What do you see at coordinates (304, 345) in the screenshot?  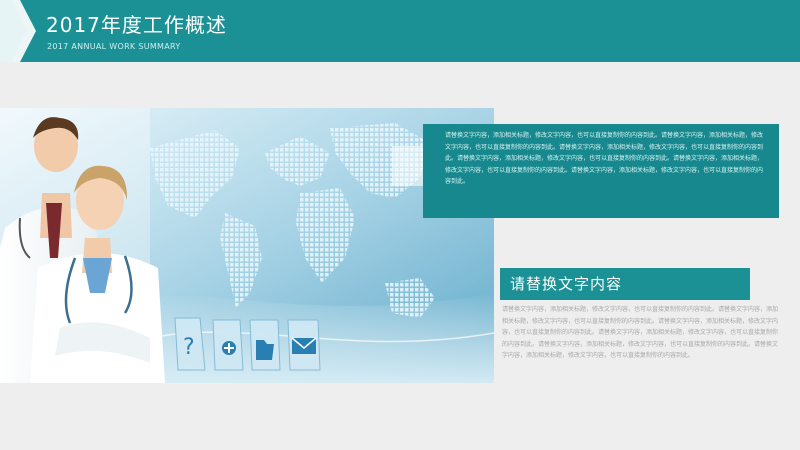 I see `mail-icon` at bounding box center [304, 345].